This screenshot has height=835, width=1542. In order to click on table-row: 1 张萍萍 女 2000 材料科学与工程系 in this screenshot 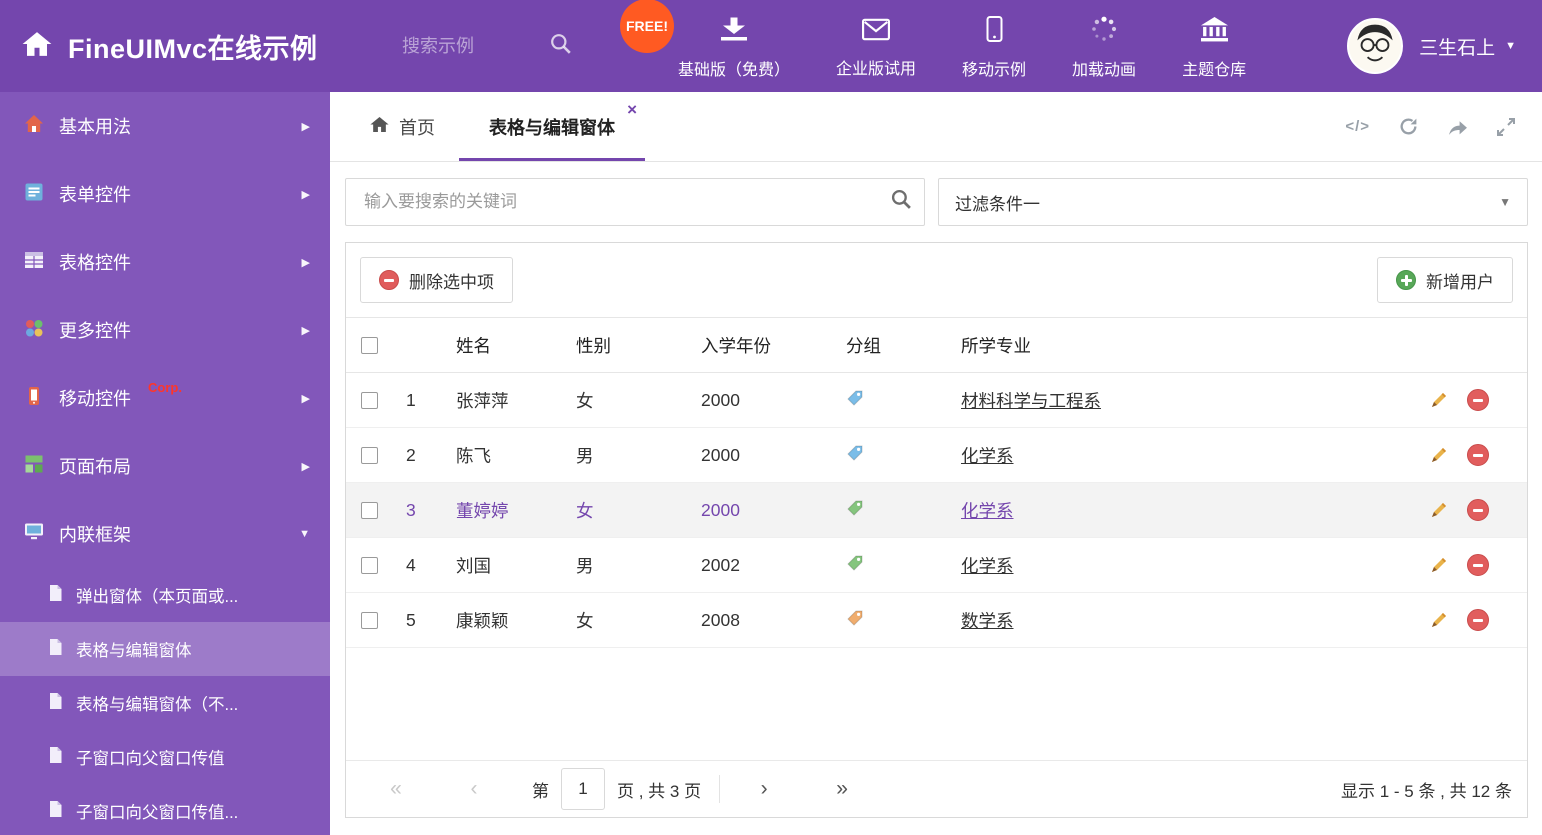, I will do `click(936, 400)`.